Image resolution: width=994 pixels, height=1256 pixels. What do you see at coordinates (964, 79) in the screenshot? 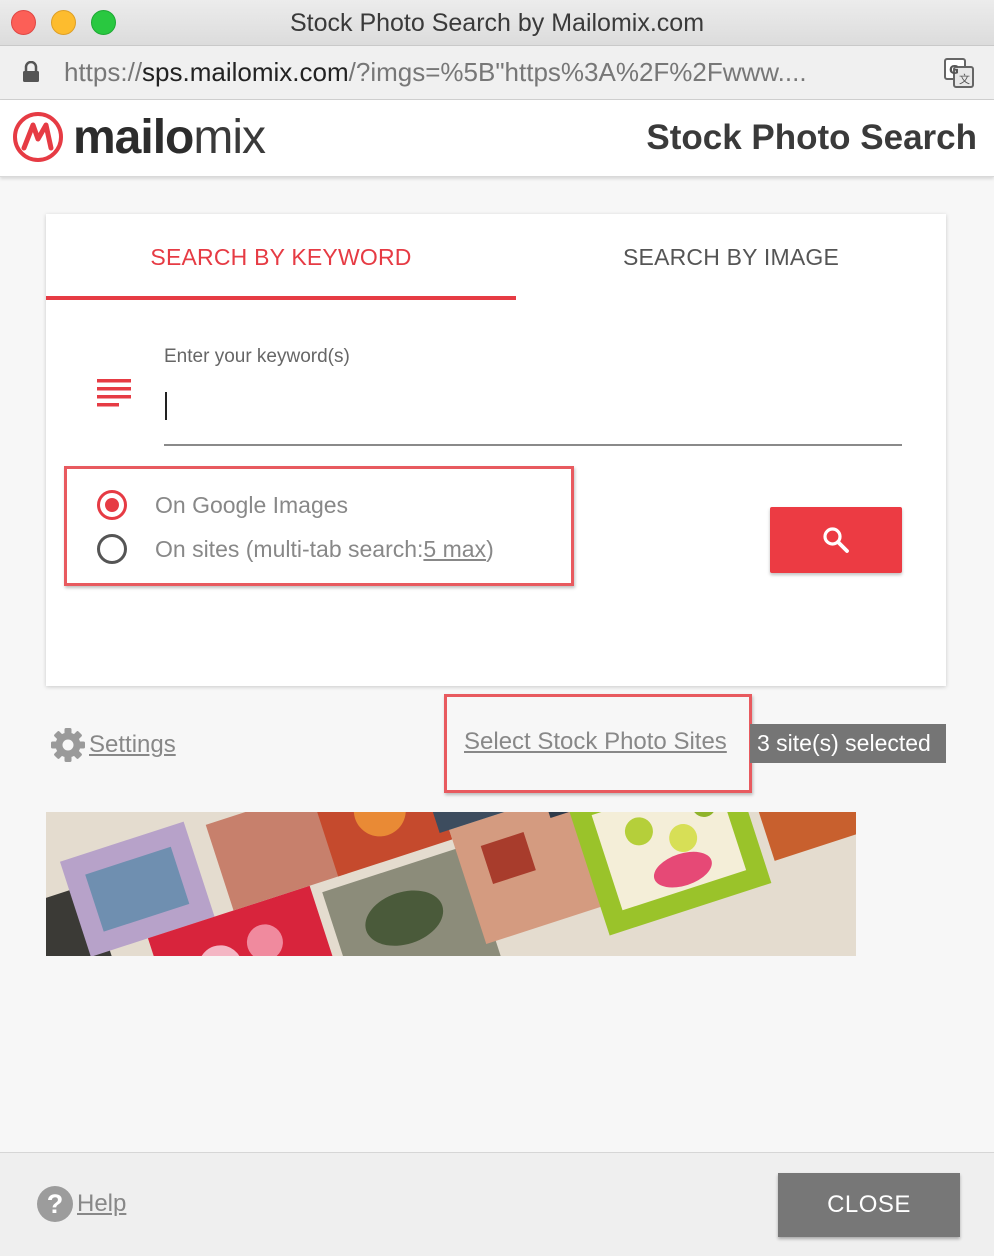
I see `svg-text: 文` at bounding box center [964, 79].